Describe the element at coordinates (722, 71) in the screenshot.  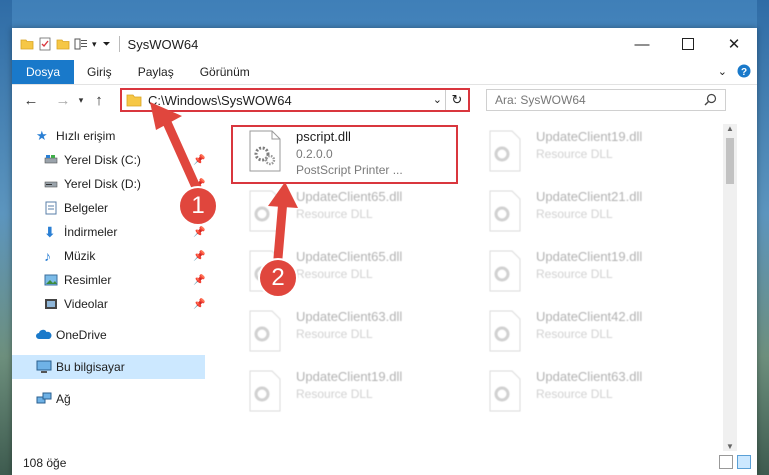
I see `expand-ribbon-icon: ⌄` at that location.